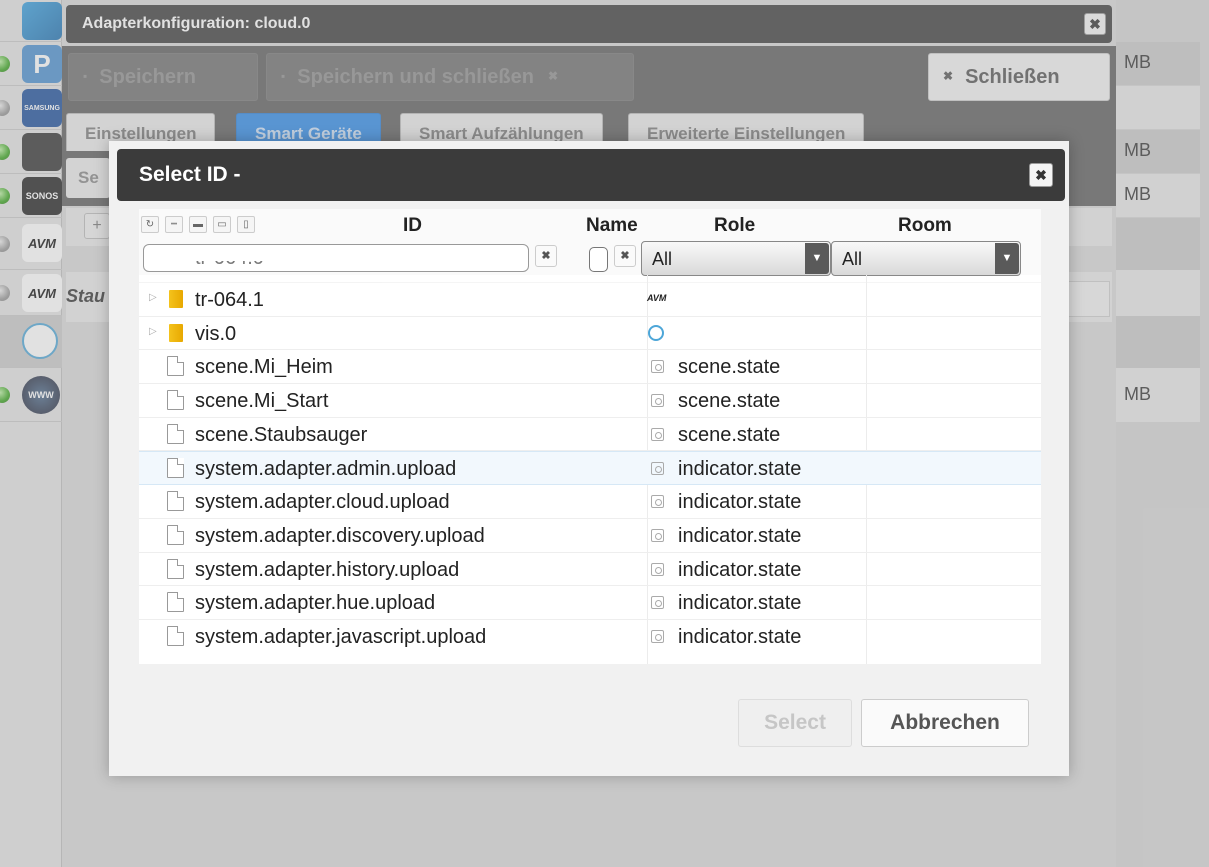 The height and width of the screenshot is (867, 1209). What do you see at coordinates (222, 224) in the screenshot?
I see `folder-expand-icon: ▭` at bounding box center [222, 224].